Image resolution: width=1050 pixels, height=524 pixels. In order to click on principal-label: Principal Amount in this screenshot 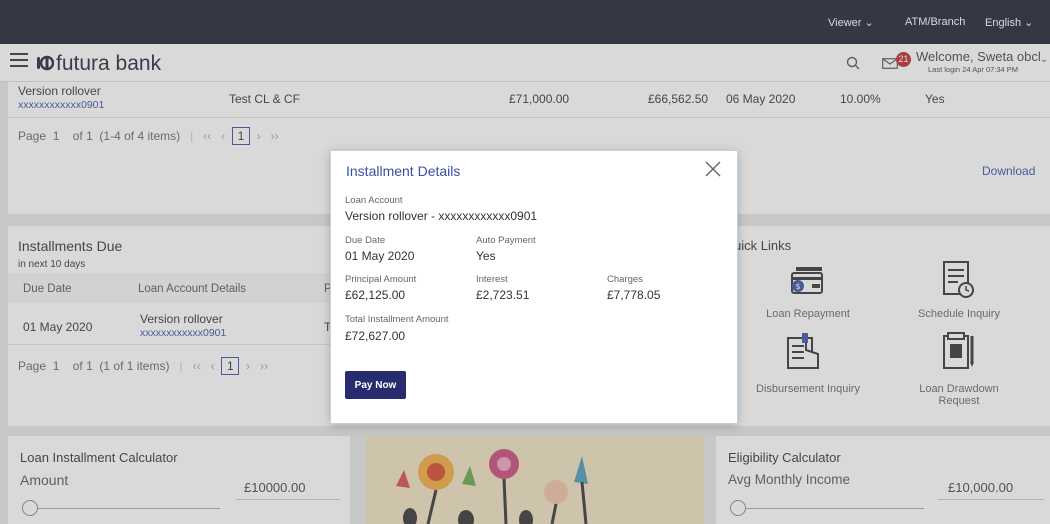, I will do `click(381, 279)`.